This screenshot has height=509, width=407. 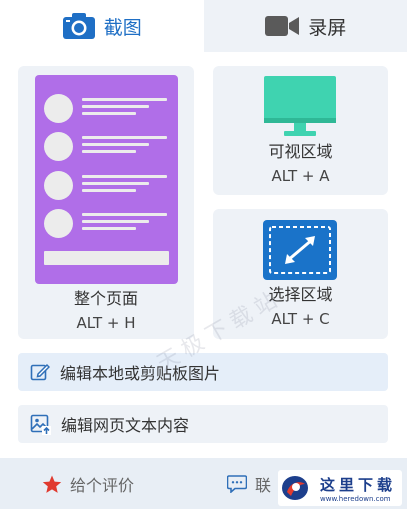 I want to click on thumb-footer-bar, so click(x=106, y=258).